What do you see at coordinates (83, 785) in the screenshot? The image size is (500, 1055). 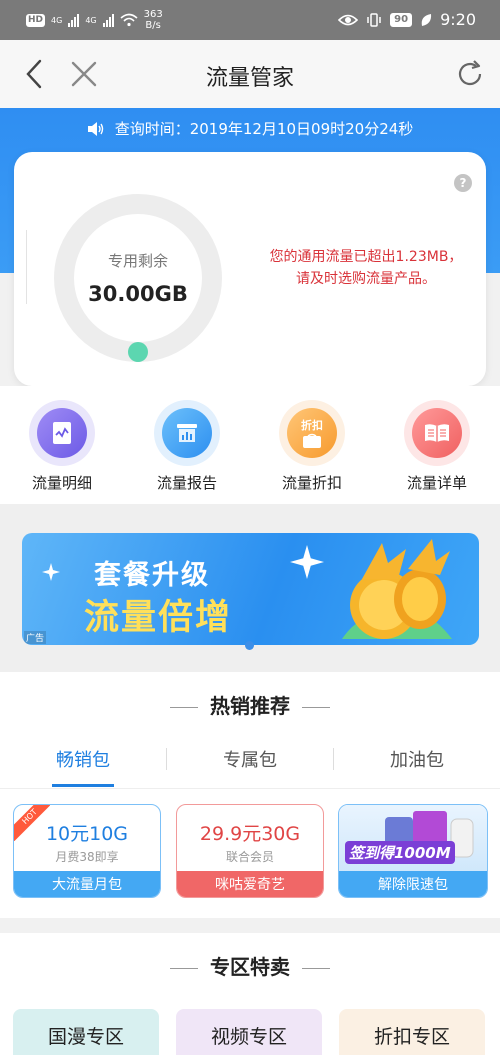 I see `active-tab-indicator` at bounding box center [83, 785].